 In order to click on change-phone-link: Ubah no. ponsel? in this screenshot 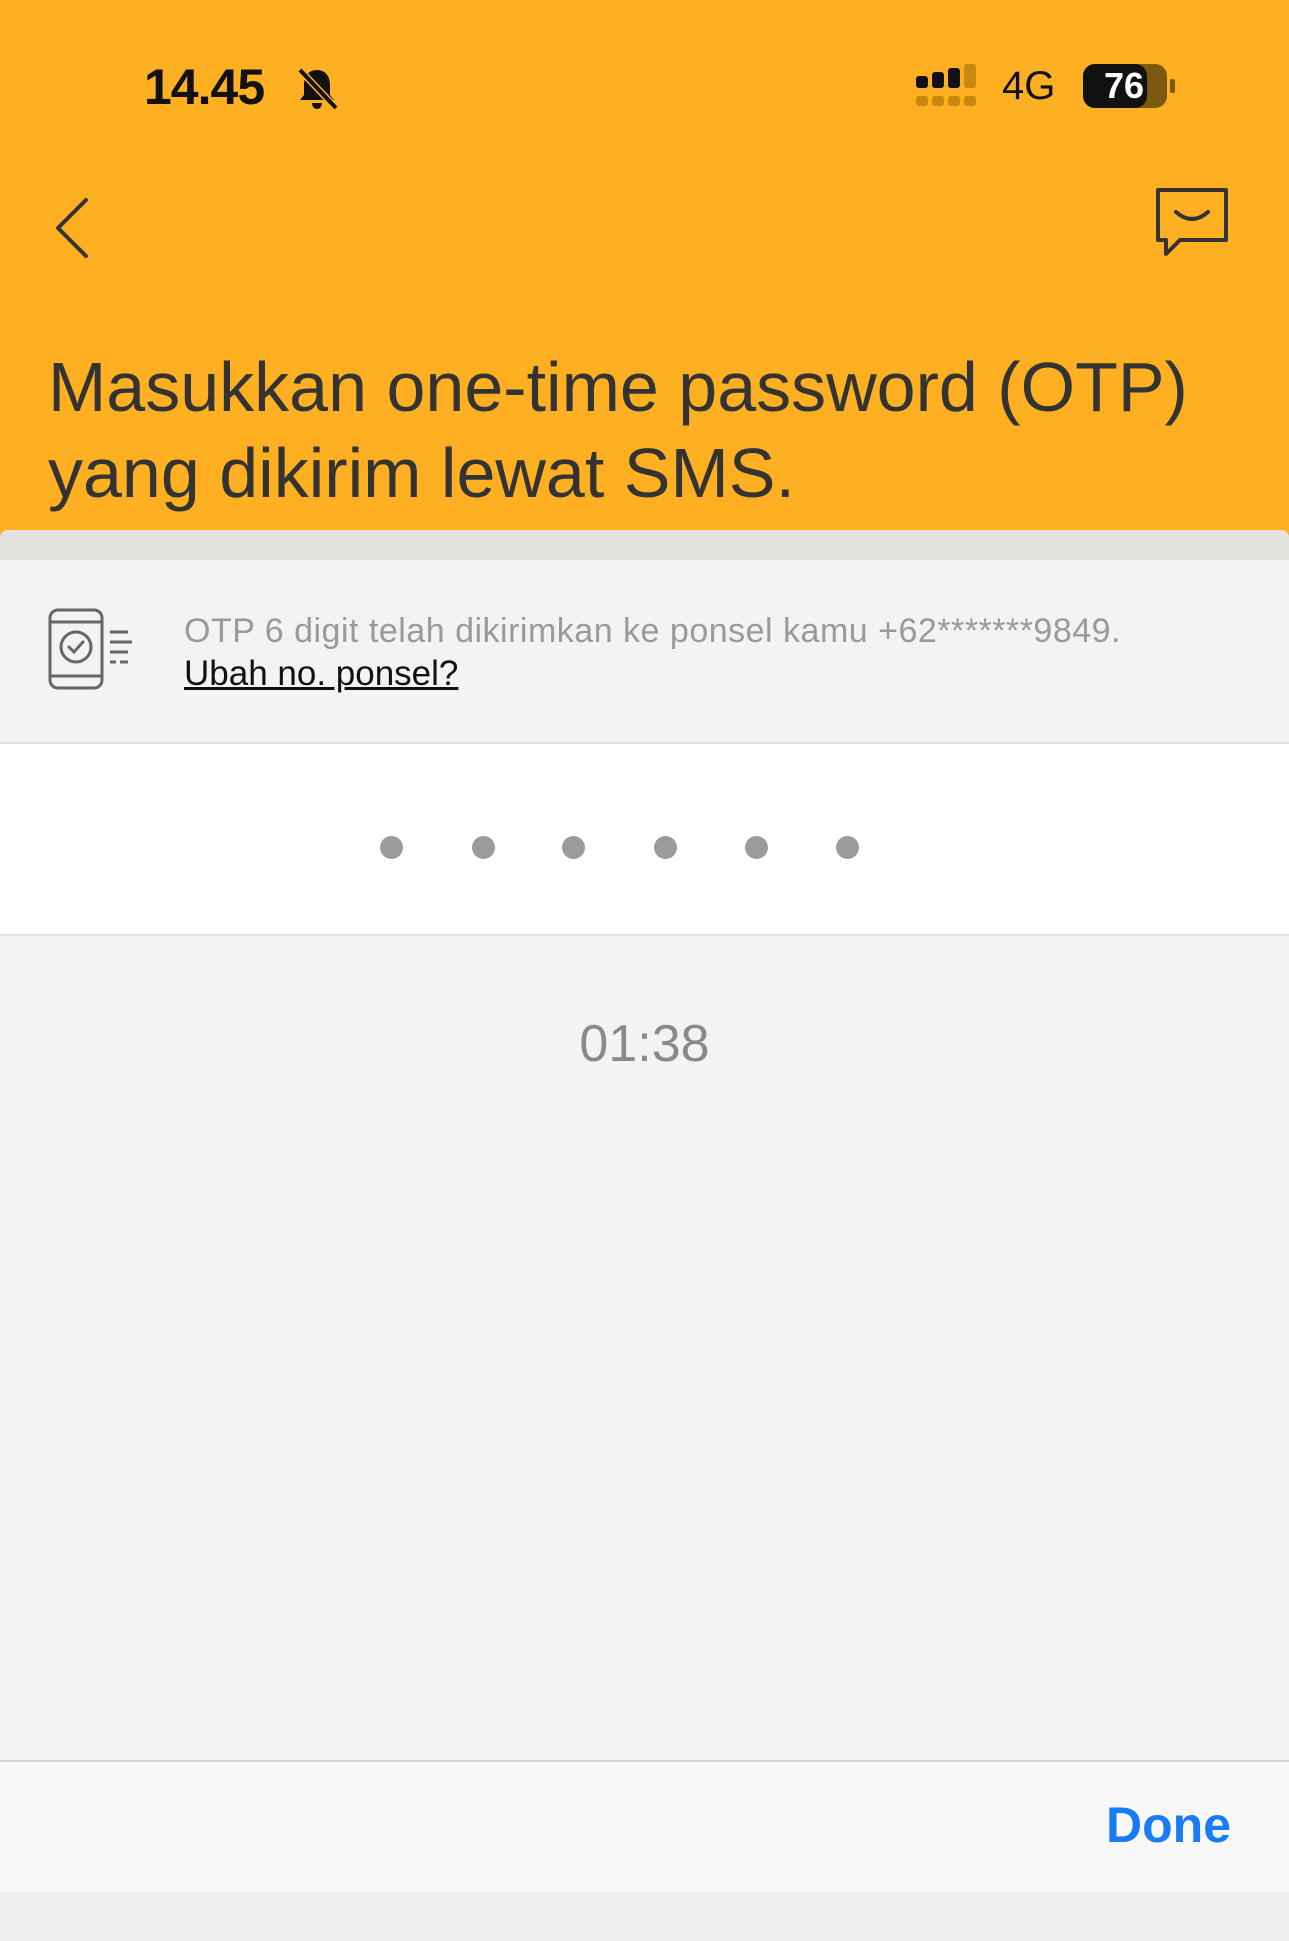, I will do `click(321, 674)`.